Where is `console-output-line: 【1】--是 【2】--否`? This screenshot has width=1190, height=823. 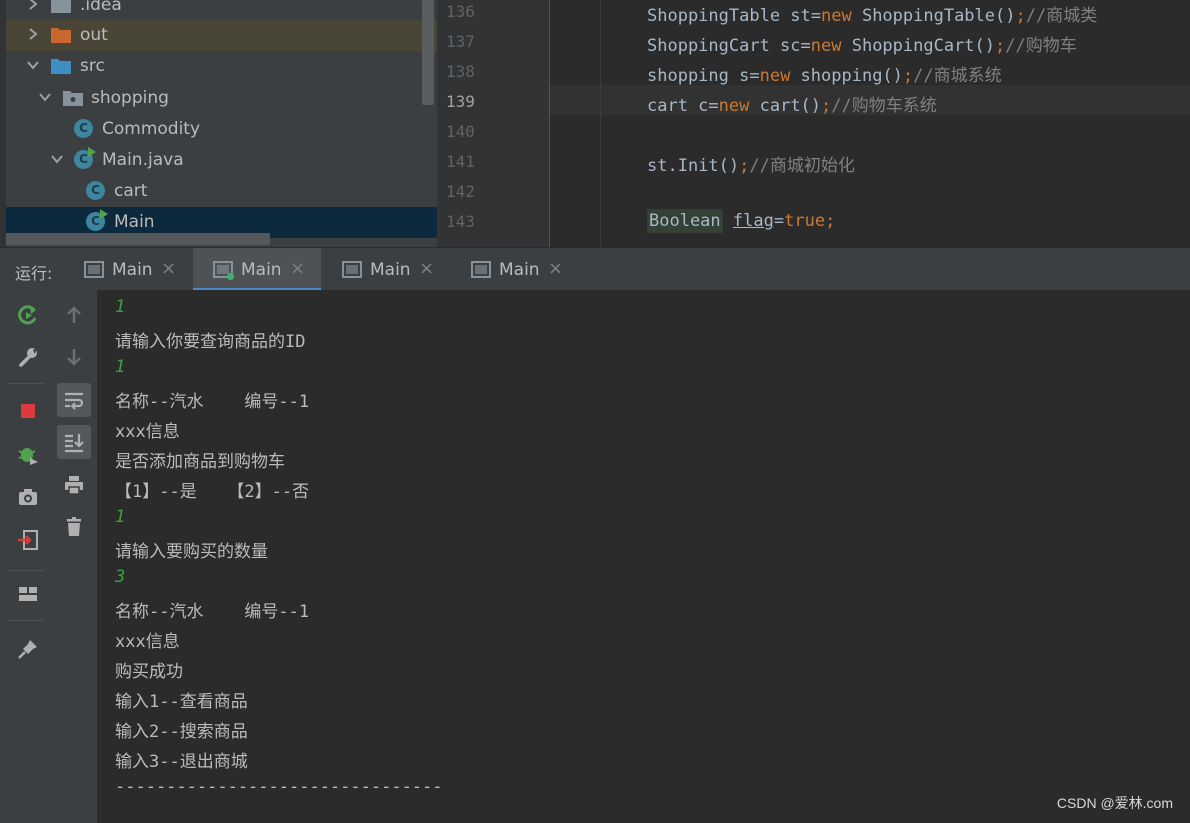
console-output-line: 【1】--是 【2】--否 is located at coordinates (212, 492).